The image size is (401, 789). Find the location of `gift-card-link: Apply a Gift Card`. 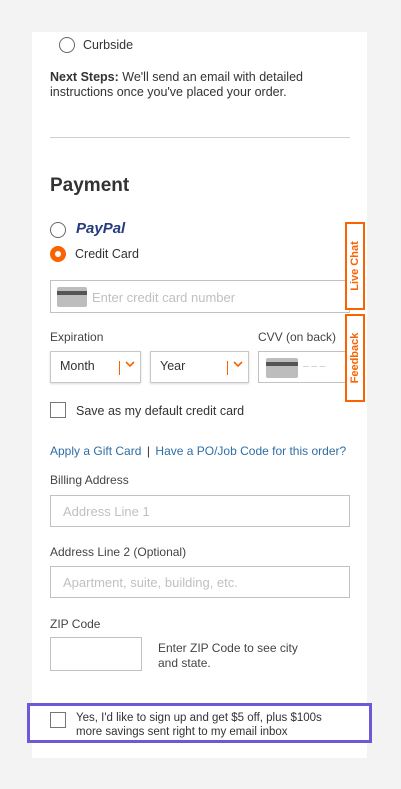

gift-card-link: Apply a Gift Card is located at coordinates (95, 451).